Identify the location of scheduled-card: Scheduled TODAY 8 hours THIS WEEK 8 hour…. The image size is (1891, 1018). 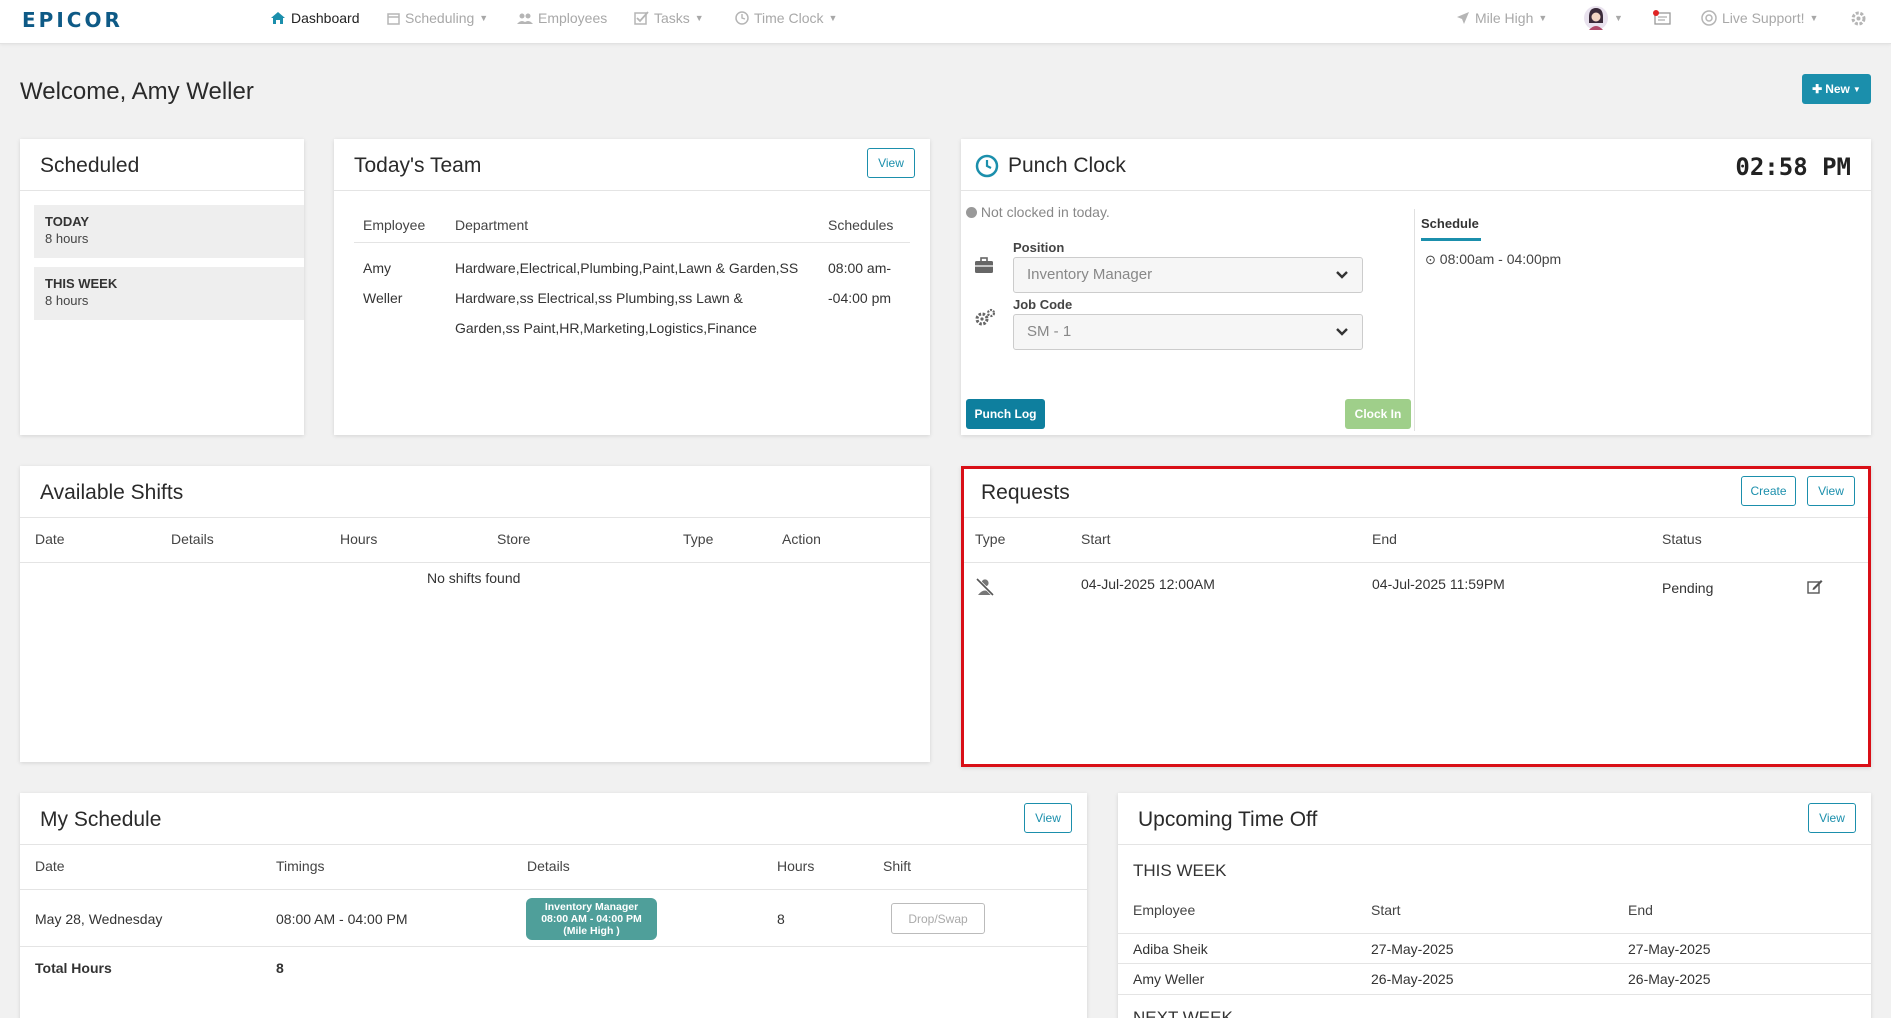
(162, 287).